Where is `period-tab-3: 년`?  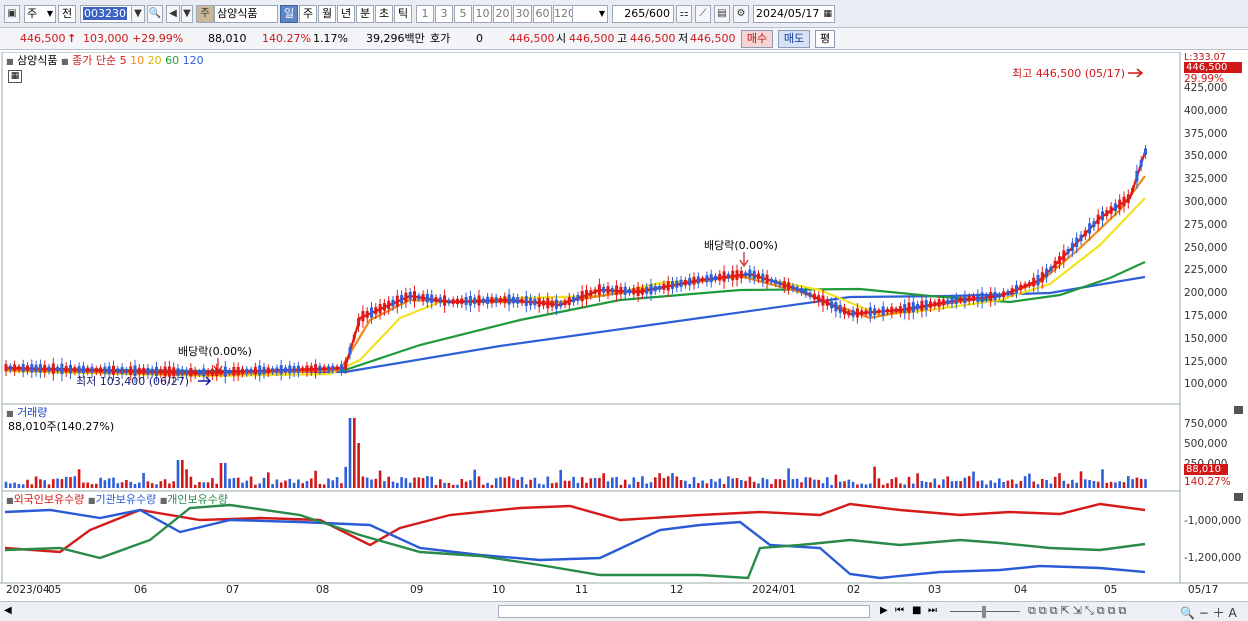 period-tab-3: 년 is located at coordinates (346, 14).